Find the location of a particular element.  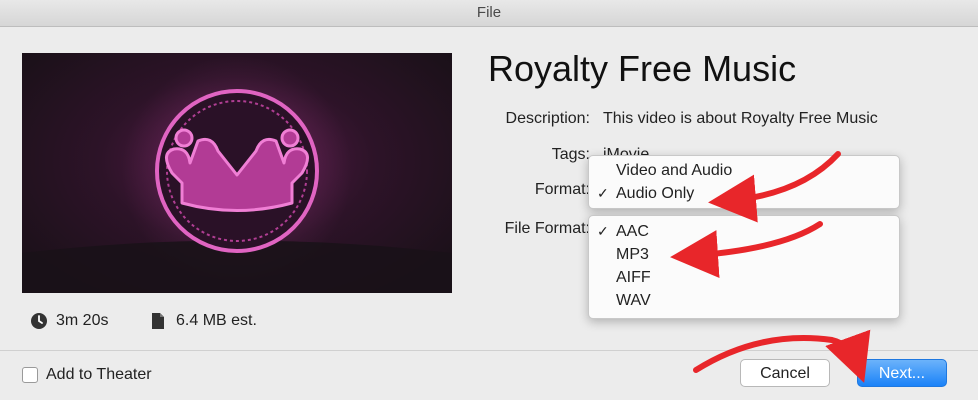

format-dropdown-menu: Video and Audio ✓ Audio Only is located at coordinates (744, 182).